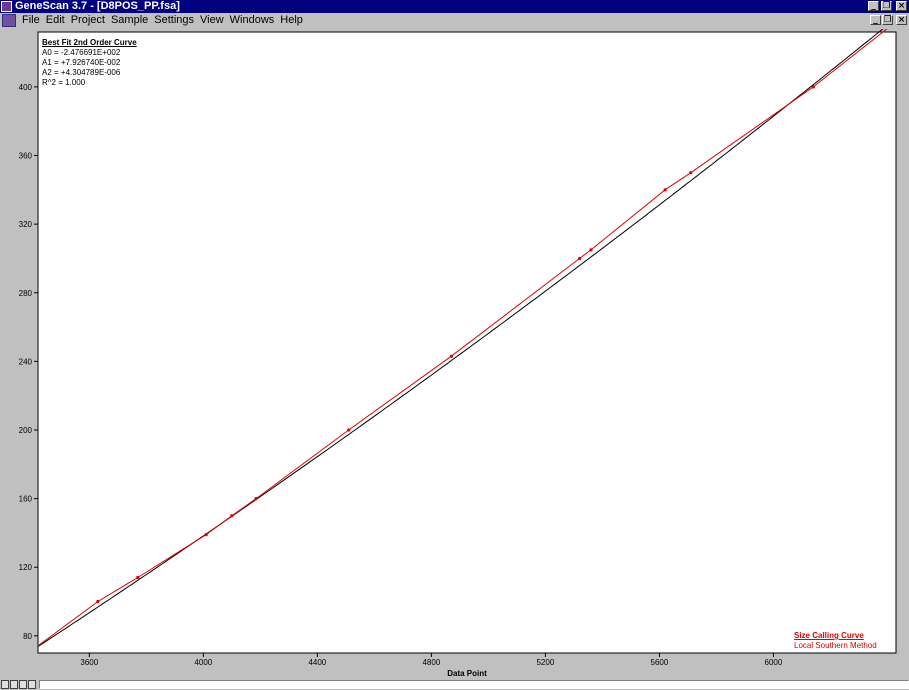  Describe the element at coordinates (901, 6) in the screenshot. I see `close-button: ×` at that location.